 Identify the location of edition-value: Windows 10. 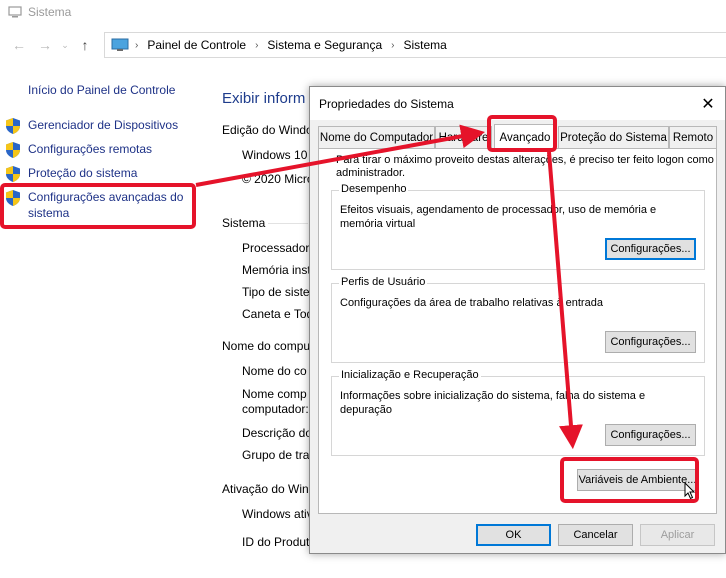
(275, 155).